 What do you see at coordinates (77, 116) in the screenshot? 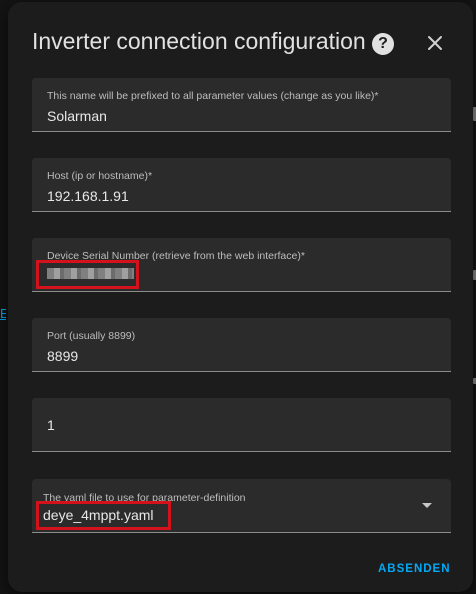
I see `name-prefix-input: Solarman` at bounding box center [77, 116].